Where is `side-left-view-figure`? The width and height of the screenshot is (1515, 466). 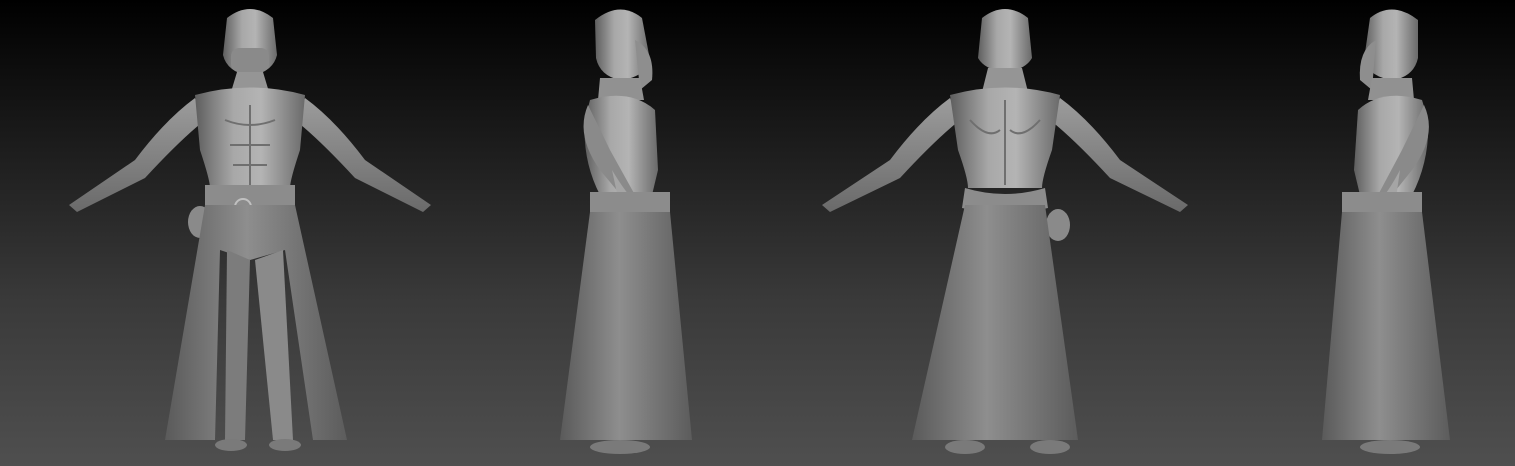 side-left-view-figure is located at coordinates (1390, 233).